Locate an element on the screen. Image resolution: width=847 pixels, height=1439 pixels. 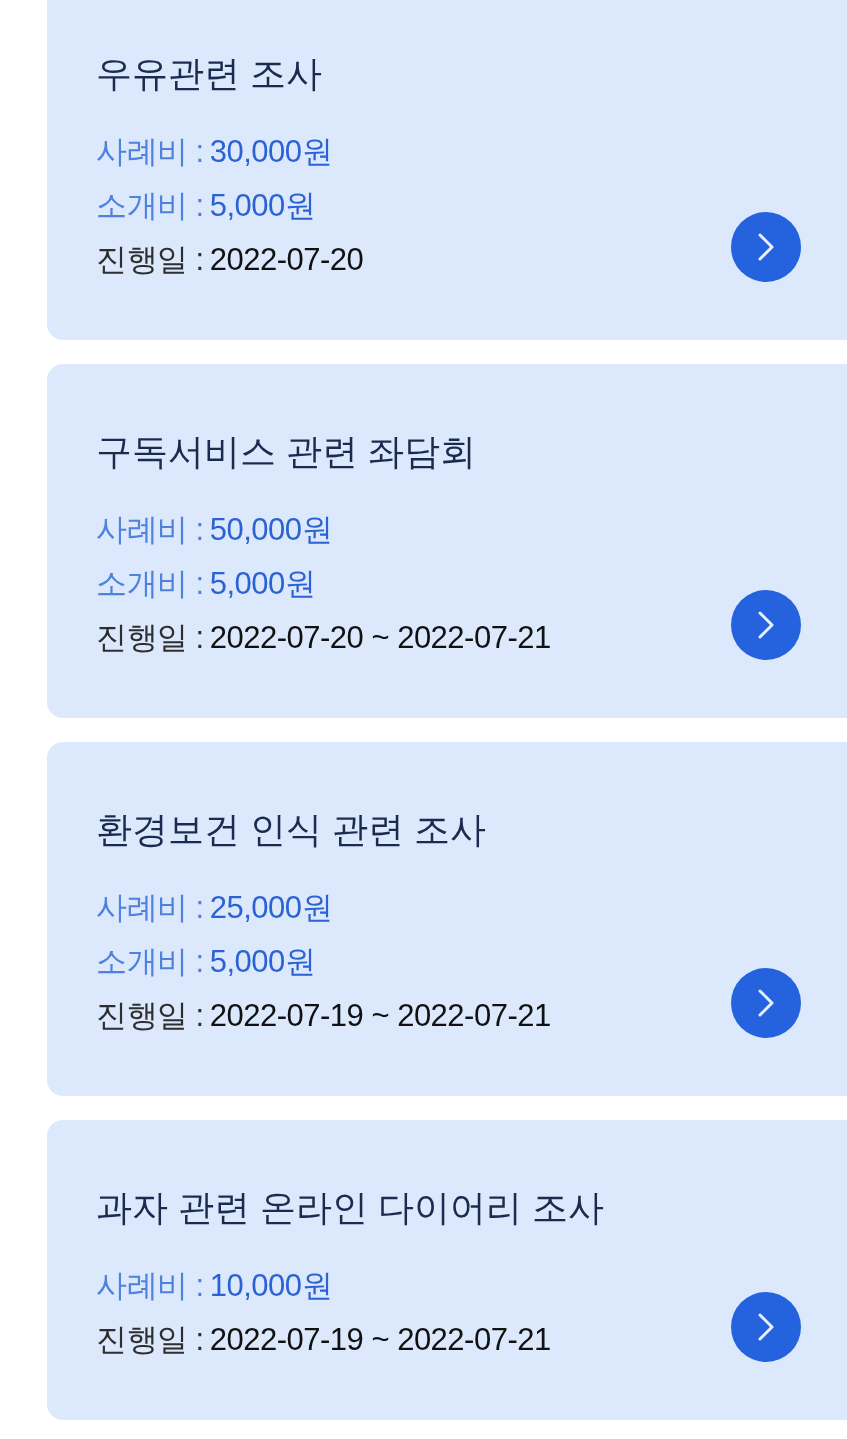
fee-amount: 10,000원 is located at coordinates (271, 1285).